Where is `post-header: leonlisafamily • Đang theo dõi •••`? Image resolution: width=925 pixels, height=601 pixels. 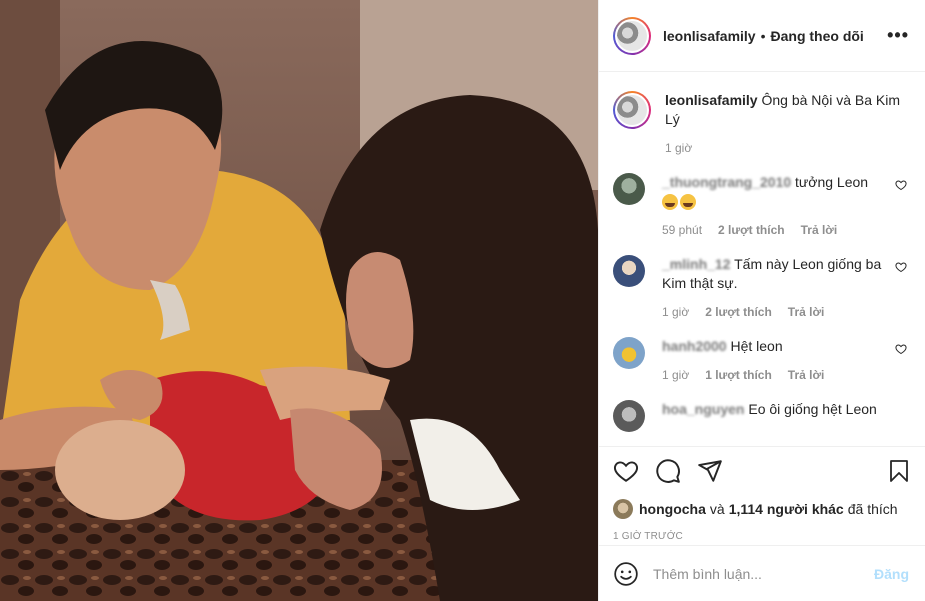 post-header: leonlisafamily • Đang theo dõi ••• is located at coordinates (762, 36).